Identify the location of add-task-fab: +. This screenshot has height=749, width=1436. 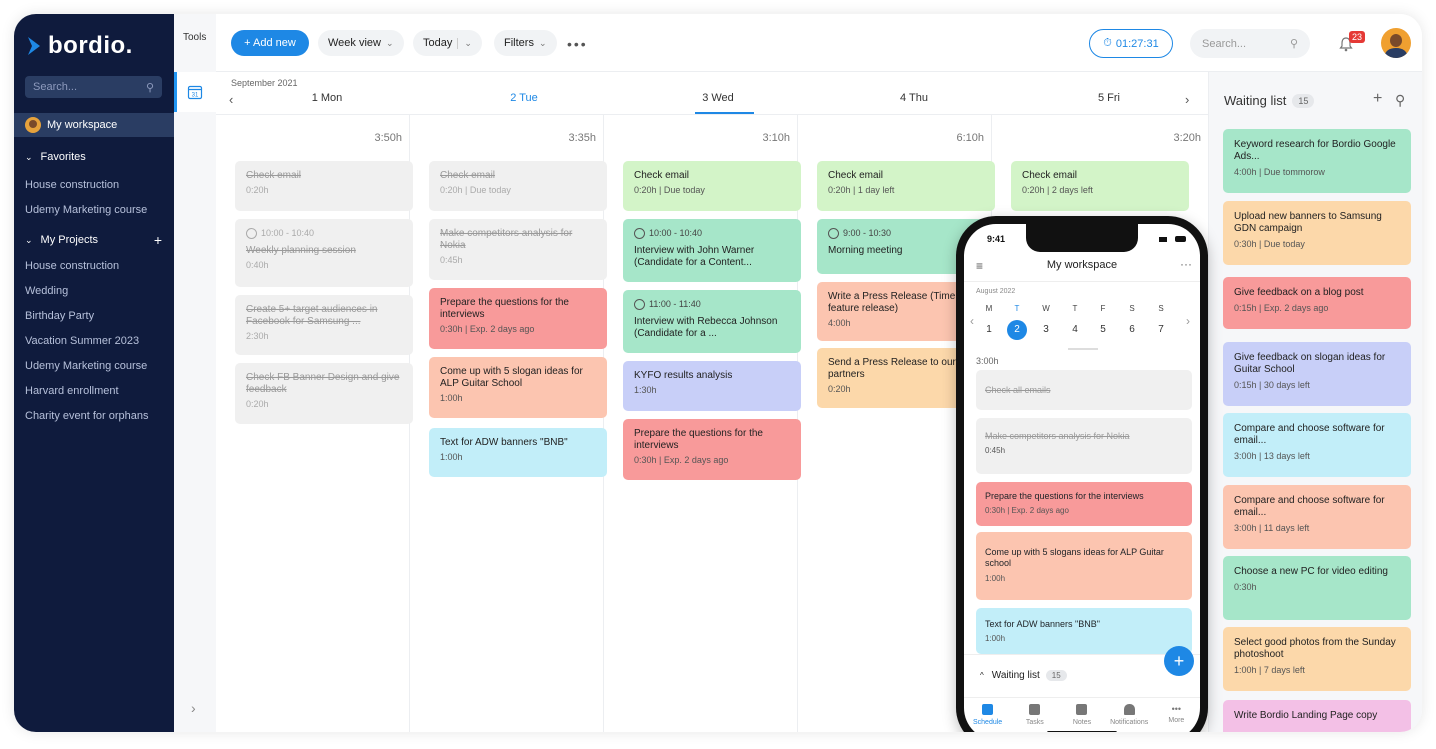
(1179, 661).